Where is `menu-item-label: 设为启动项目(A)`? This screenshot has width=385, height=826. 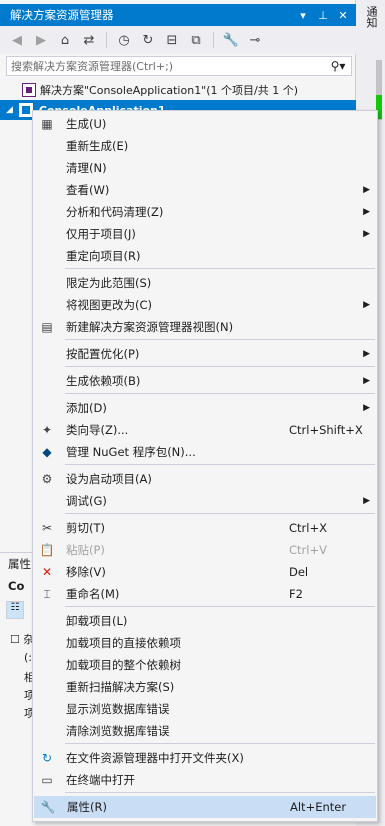
menu-item-label: 设为启动项目(A) is located at coordinates (109, 479).